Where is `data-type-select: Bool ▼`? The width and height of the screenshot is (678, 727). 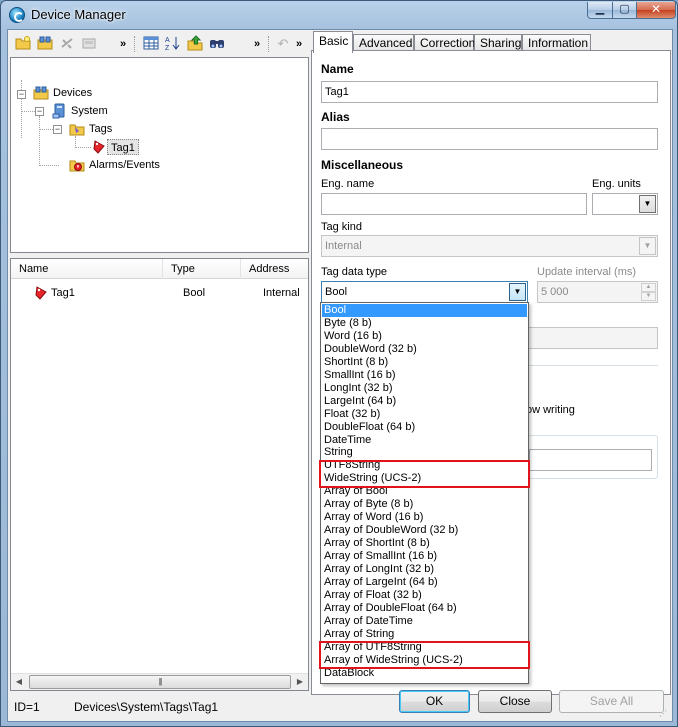
data-type-select: Bool ▼ is located at coordinates (424, 292).